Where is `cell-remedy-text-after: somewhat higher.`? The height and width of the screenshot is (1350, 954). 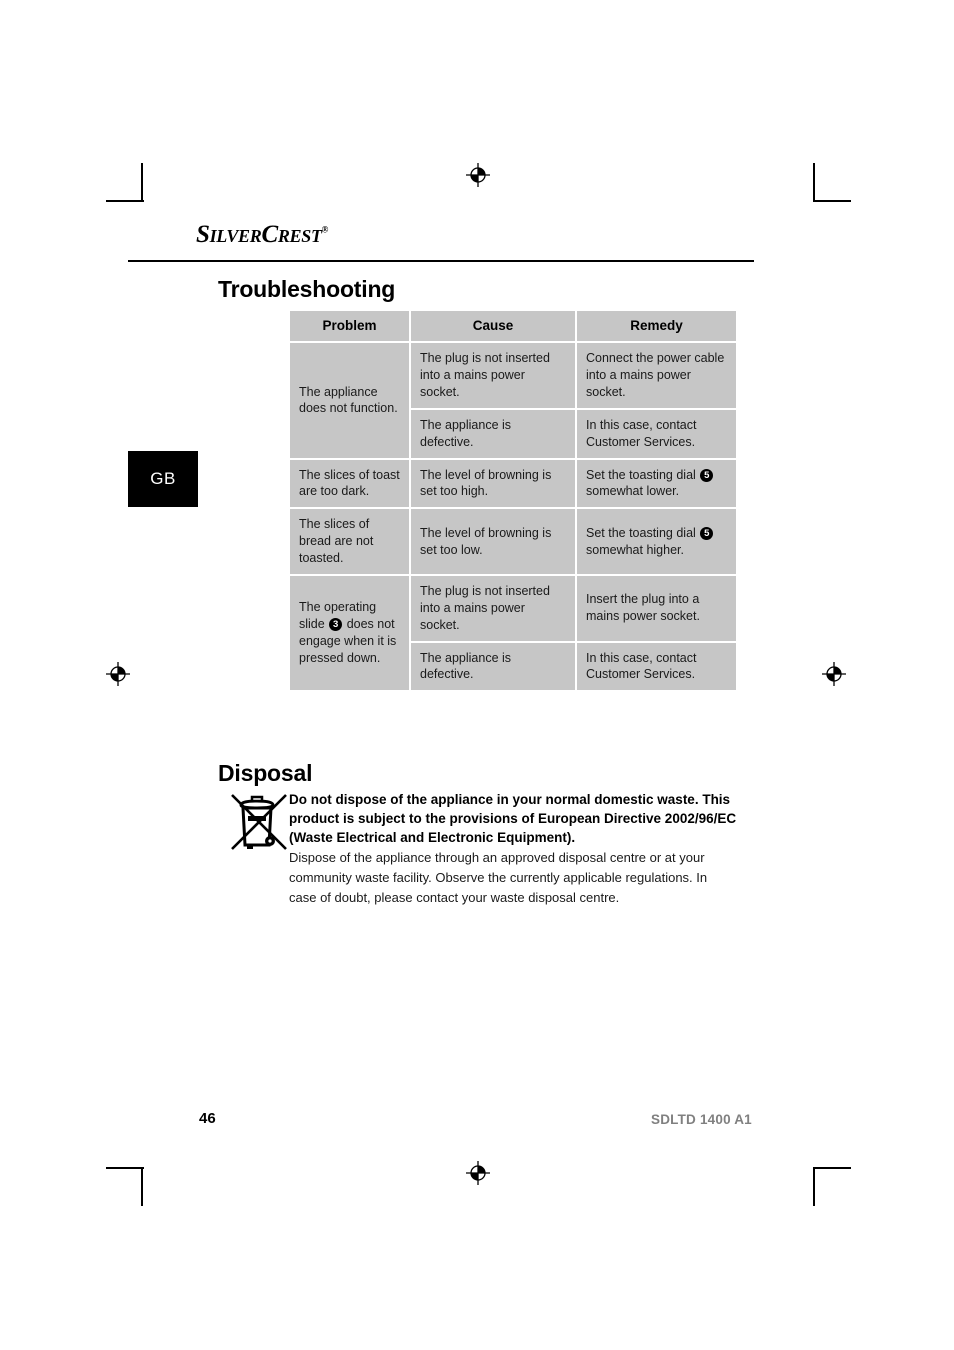
cell-remedy-text-after: somewhat higher. is located at coordinates (635, 549).